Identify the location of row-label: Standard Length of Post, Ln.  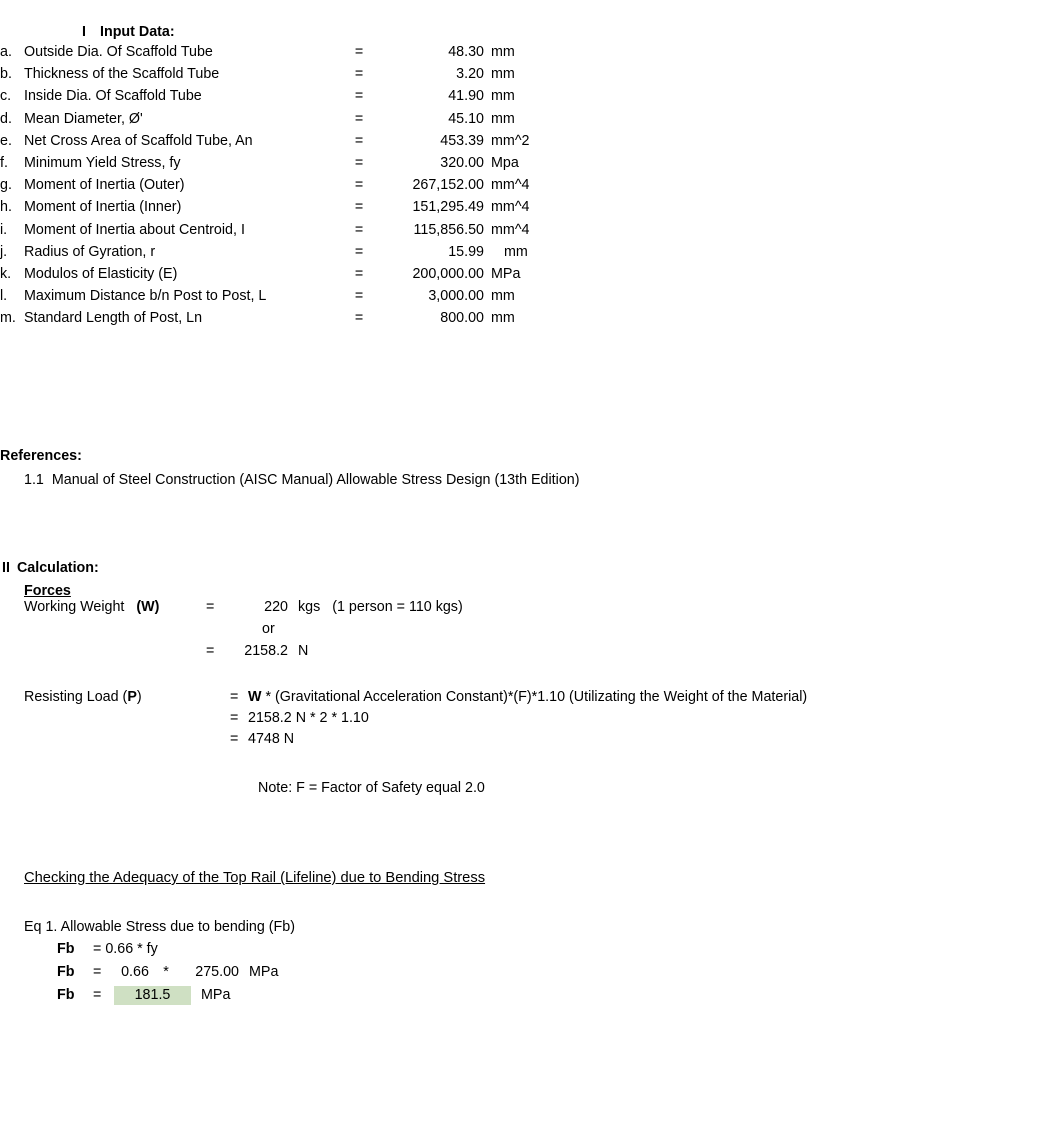
(113, 318).